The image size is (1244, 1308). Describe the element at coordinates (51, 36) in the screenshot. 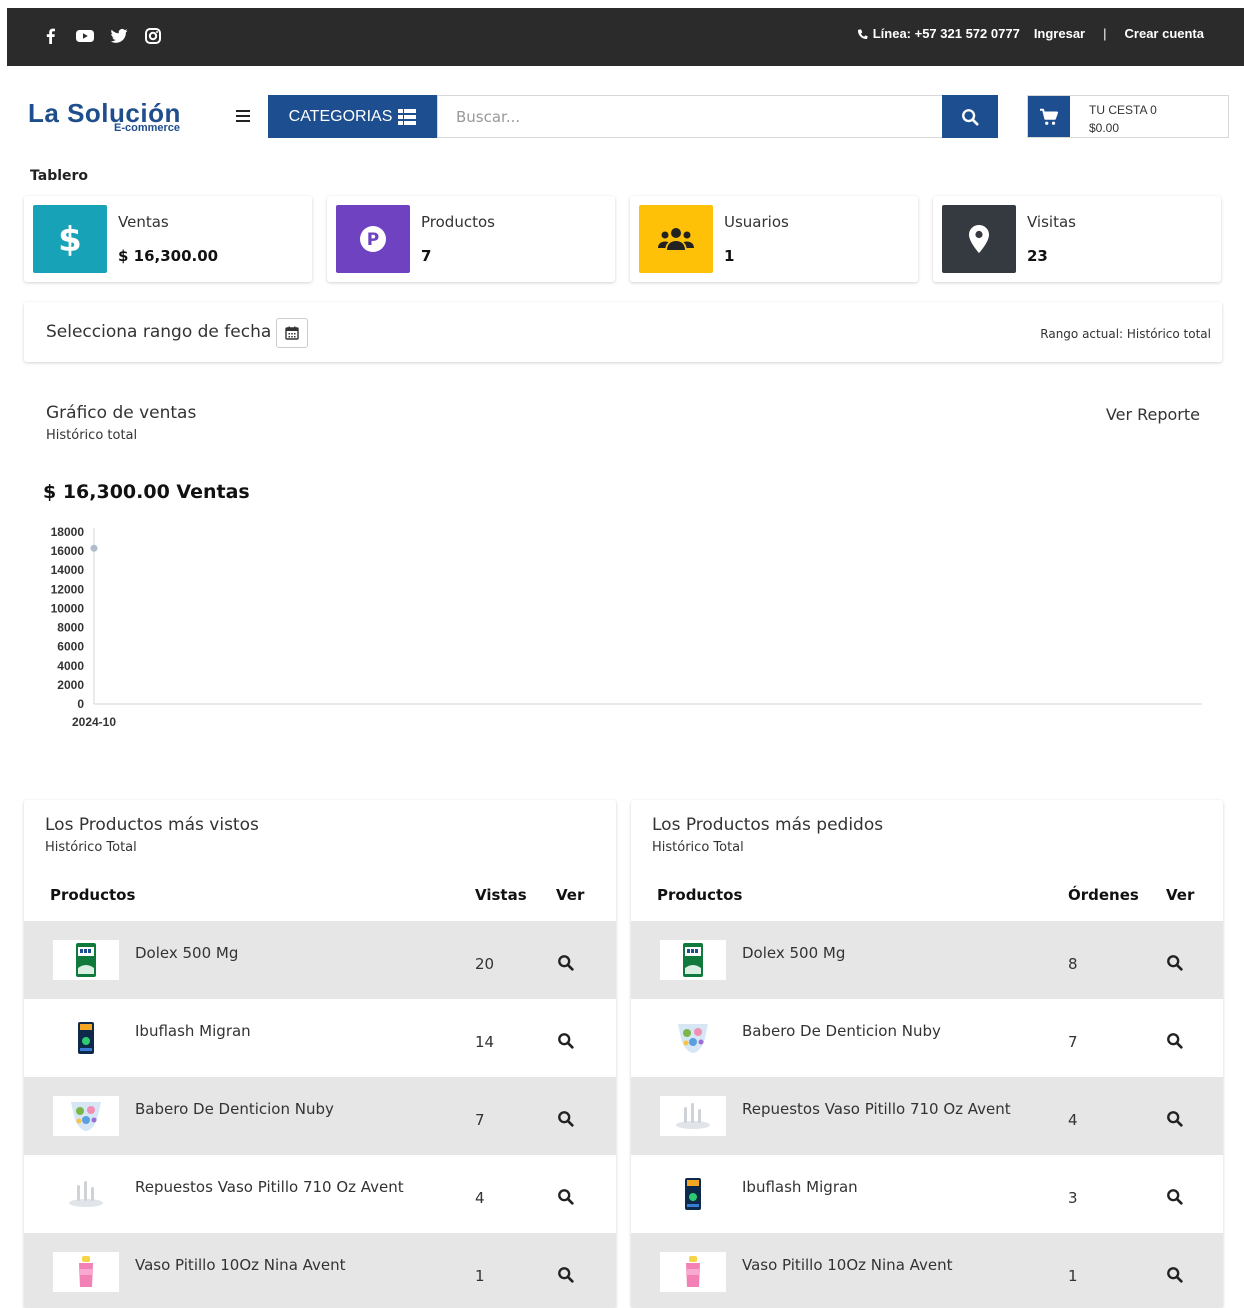

I see `facebook-icon` at that location.